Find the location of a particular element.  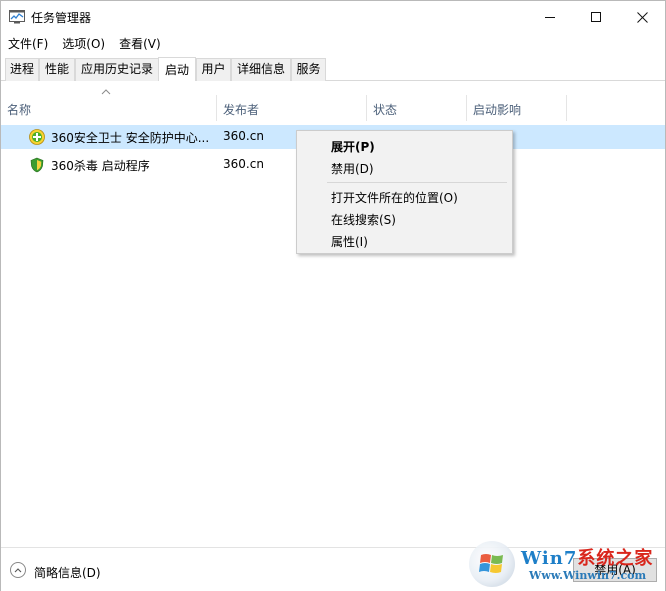

watermark-url: Www.Winwin7.com is located at coordinates (588, 575).